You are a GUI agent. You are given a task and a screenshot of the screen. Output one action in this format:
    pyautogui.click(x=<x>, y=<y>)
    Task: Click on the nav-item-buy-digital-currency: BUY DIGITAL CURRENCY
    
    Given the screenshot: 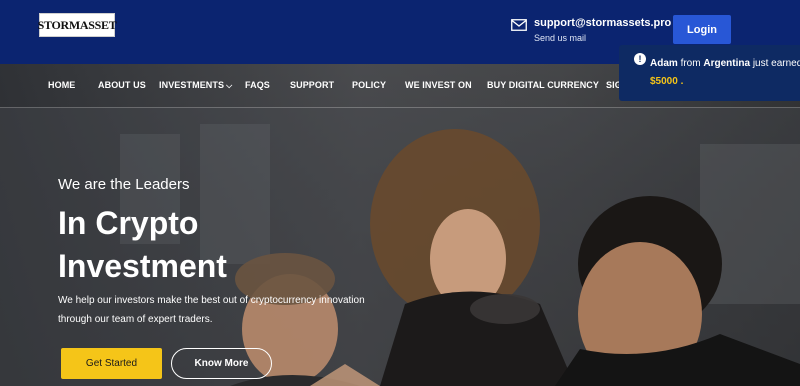 What is the action you would take?
    pyautogui.click(x=543, y=85)
    